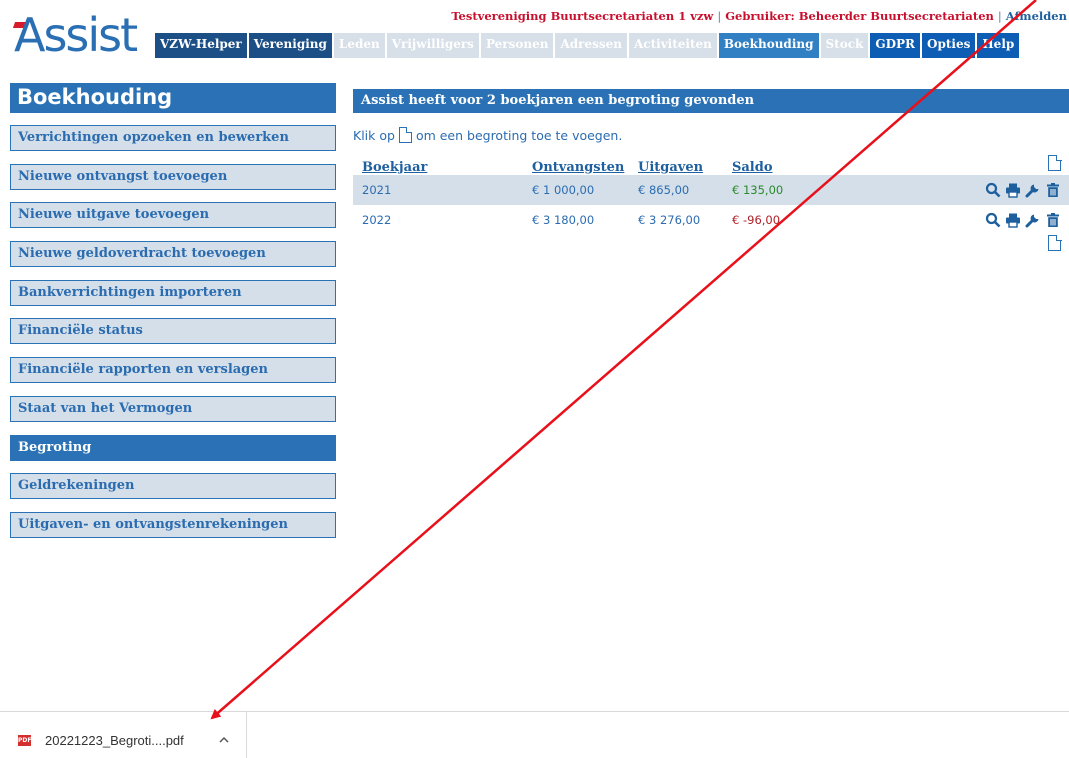 This screenshot has height=758, width=1069. What do you see at coordinates (669, 220) in the screenshot?
I see `cell-expenses: € 3 276,00` at bounding box center [669, 220].